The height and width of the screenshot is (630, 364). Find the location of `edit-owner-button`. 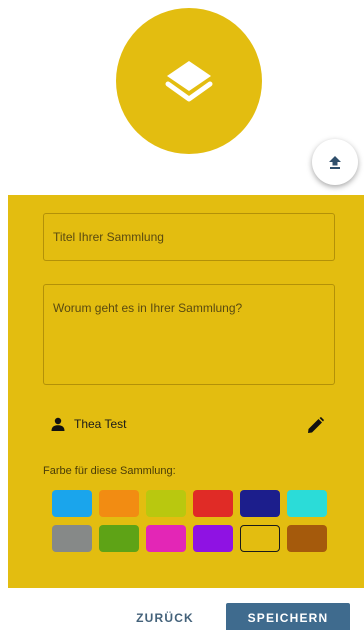

edit-owner-button is located at coordinates (315, 425).